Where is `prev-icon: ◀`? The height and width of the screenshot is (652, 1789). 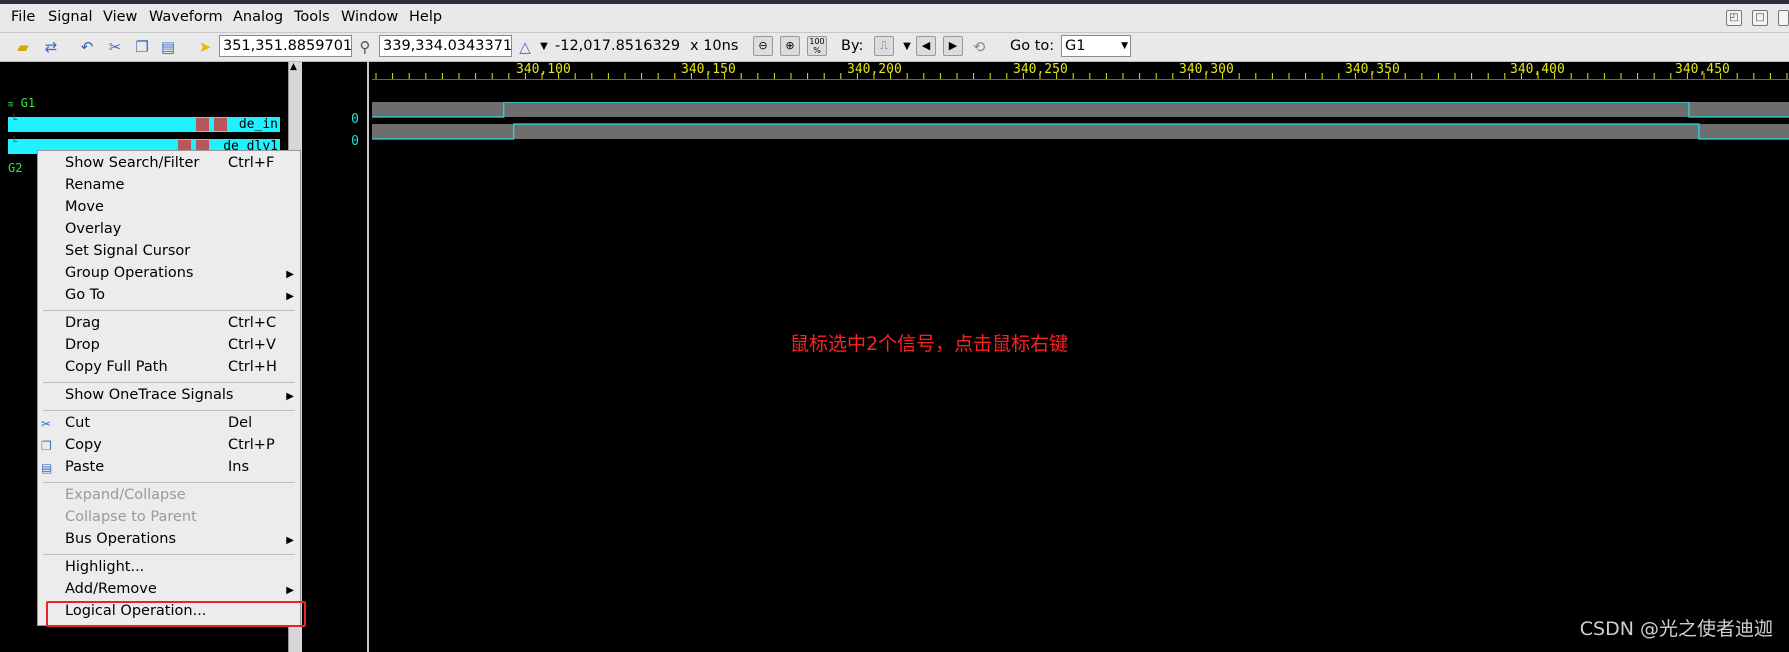
prev-icon: ◀ is located at coordinates (926, 46).